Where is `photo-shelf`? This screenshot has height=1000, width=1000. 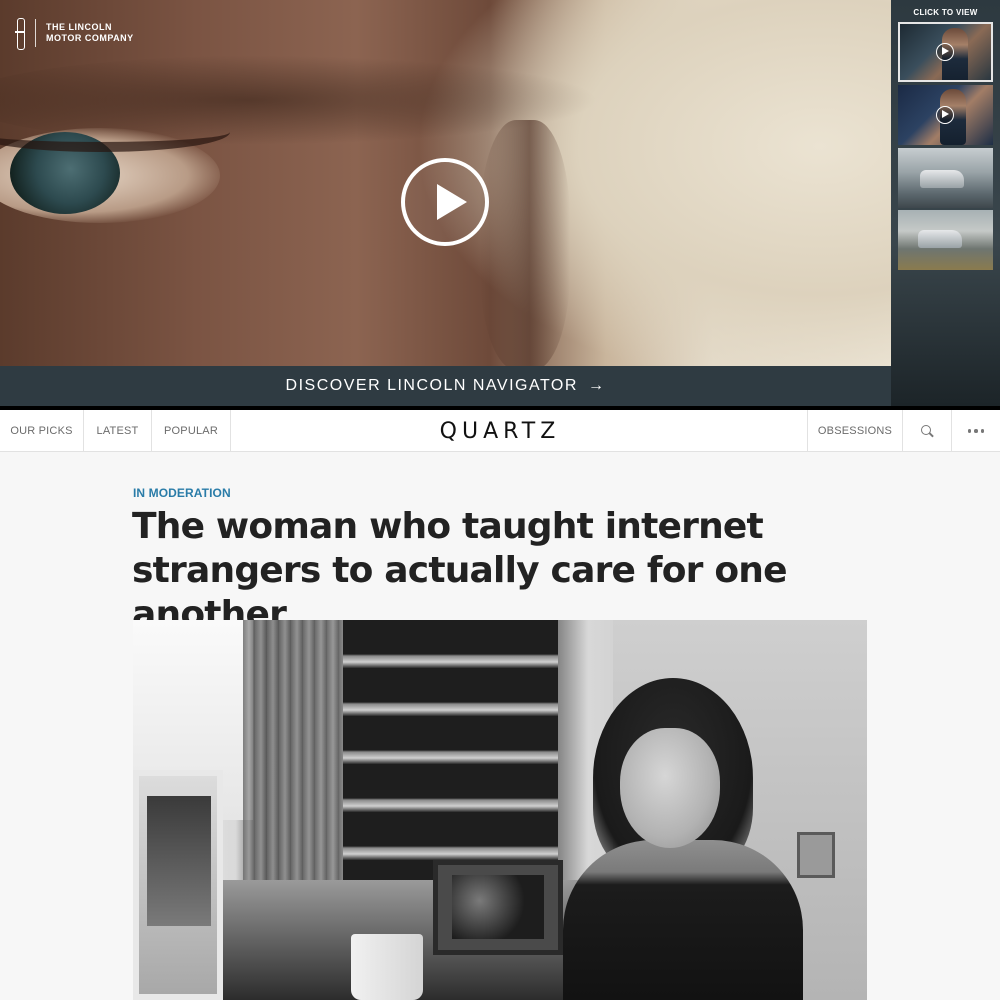
photo-shelf is located at coordinates (450, 750).